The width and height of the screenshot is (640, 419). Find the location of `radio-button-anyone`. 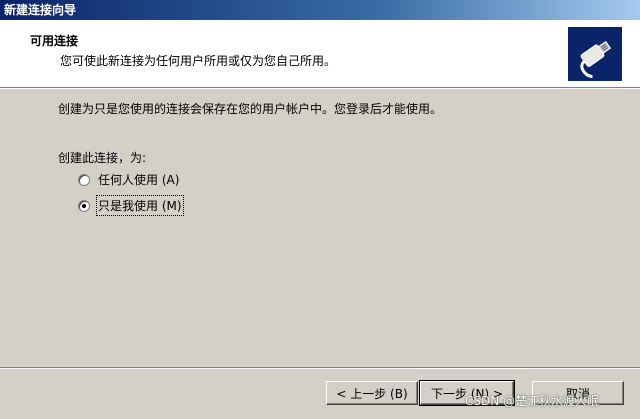

radio-button-anyone is located at coordinates (84, 179).